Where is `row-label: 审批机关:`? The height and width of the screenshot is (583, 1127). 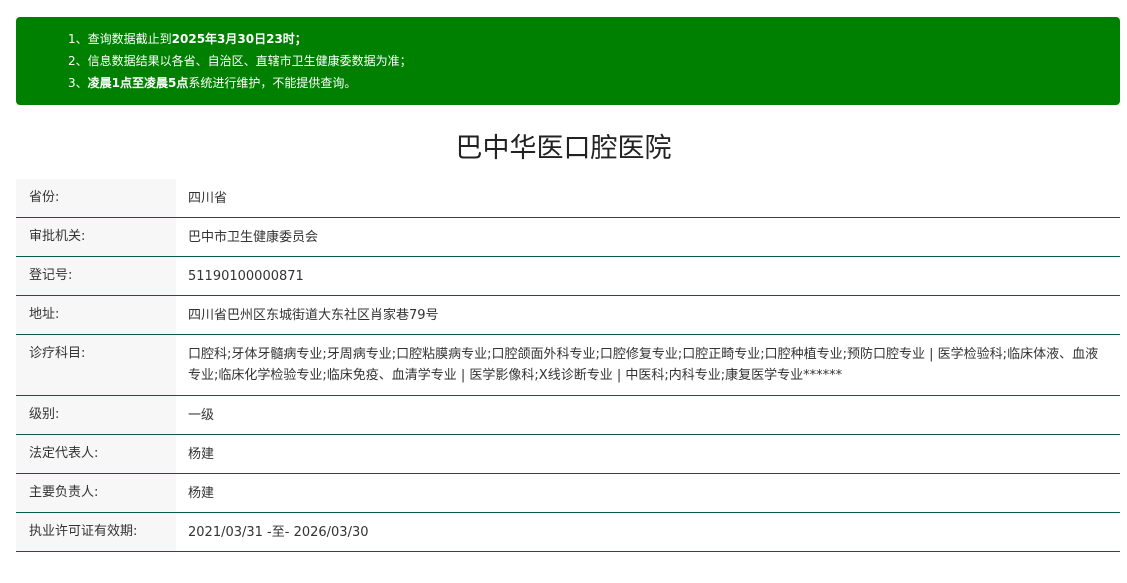
row-label: 审批机关: is located at coordinates (96, 237).